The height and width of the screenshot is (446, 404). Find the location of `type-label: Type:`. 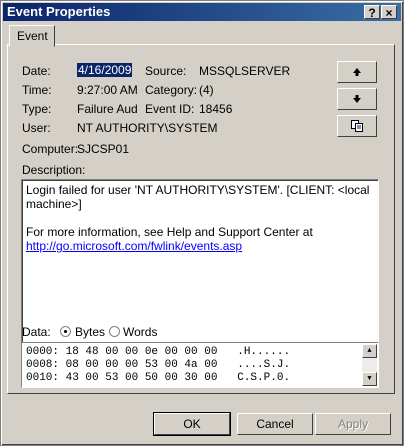

type-label: Type: is located at coordinates (37, 109).